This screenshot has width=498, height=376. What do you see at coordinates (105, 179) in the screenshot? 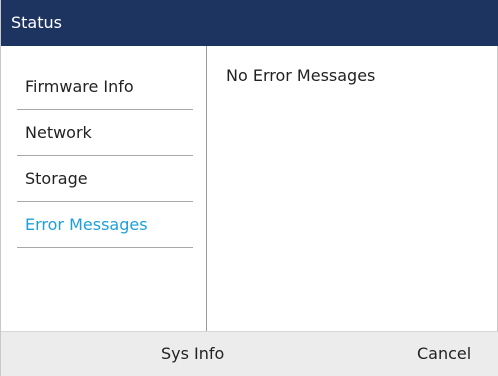
I see `menu-item-storage: Storage` at bounding box center [105, 179].